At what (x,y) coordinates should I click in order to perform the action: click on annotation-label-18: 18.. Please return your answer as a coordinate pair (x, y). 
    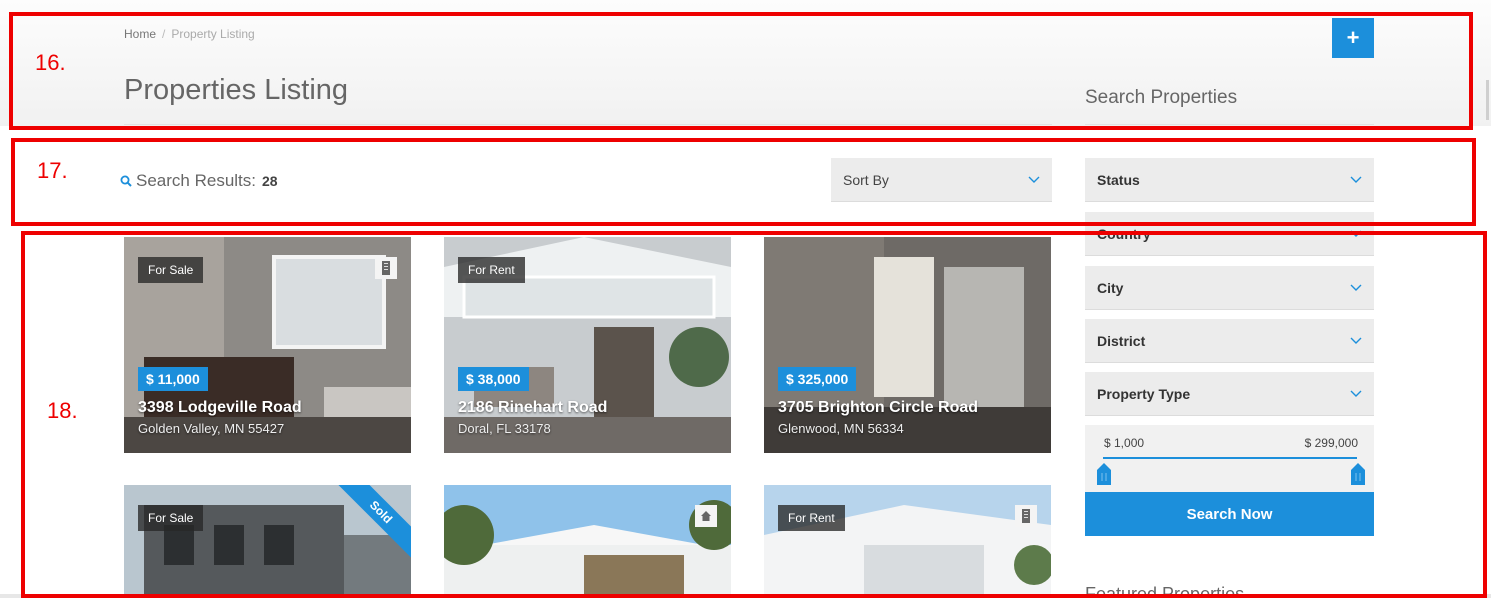
    Looking at the image, I should click on (62, 410).